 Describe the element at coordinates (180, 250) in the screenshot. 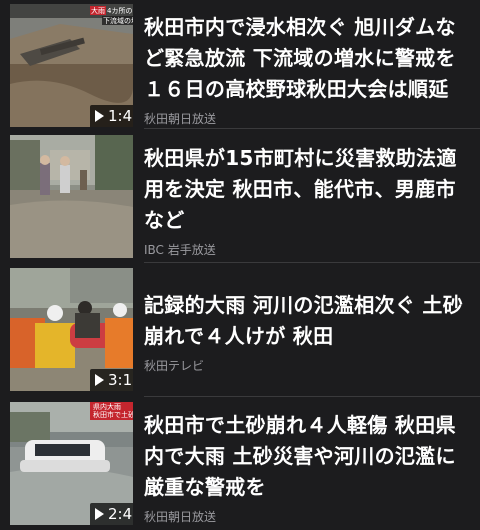

I see `news-source: IBC 岩手放送` at that location.